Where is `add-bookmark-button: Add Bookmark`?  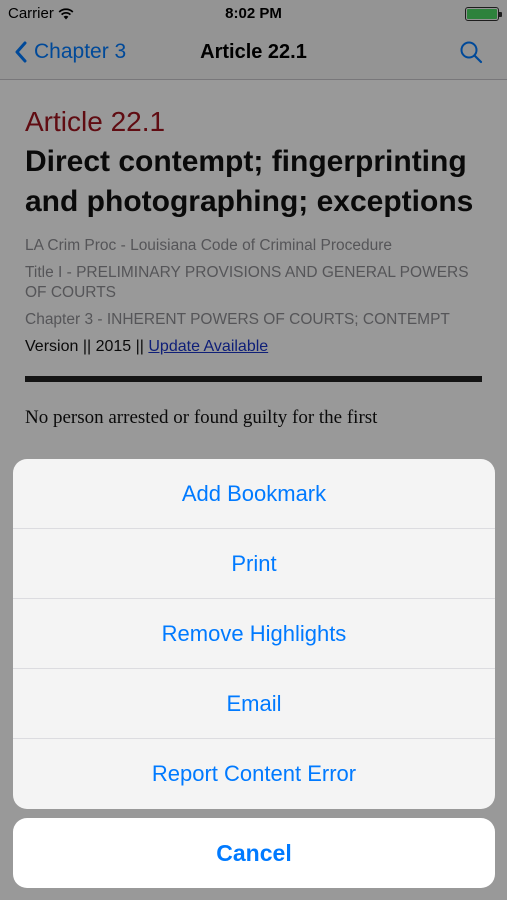 add-bookmark-button: Add Bookmark is located at coordinates (254, 494).